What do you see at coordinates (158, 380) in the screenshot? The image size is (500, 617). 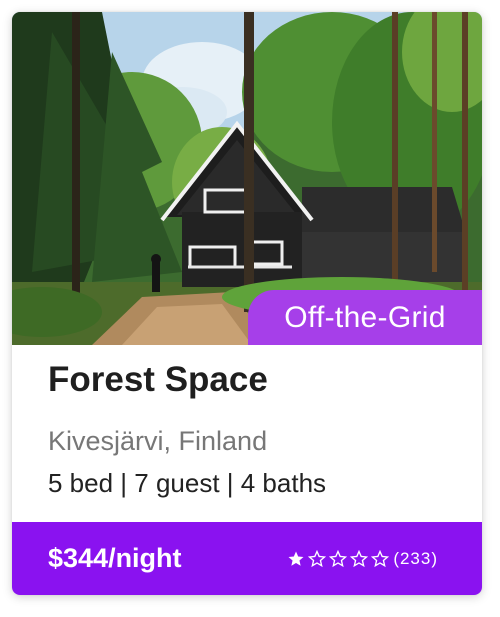 I see `listing-title: Forest Space` at bounding box center [158, 380].